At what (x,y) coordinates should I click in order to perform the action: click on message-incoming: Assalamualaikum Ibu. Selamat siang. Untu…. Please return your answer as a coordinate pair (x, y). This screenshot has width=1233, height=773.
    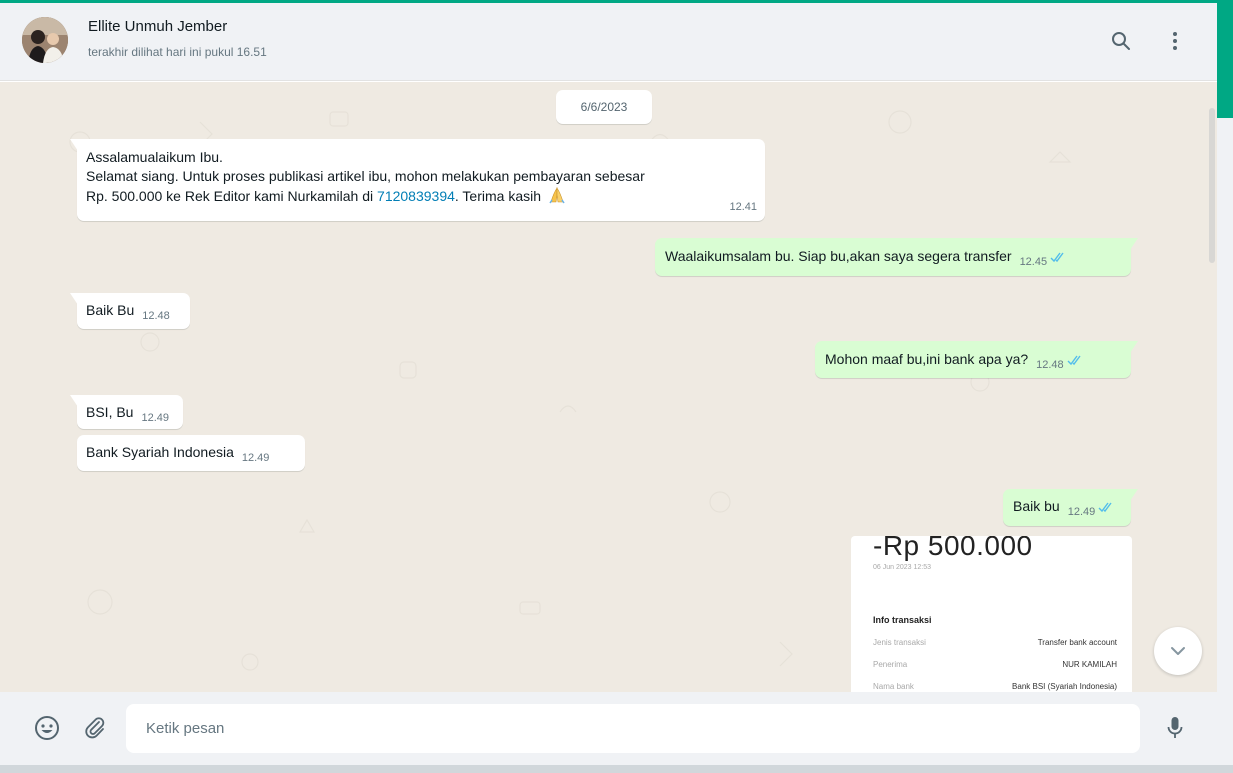
    Looking at the image, I should click on (417, 180).